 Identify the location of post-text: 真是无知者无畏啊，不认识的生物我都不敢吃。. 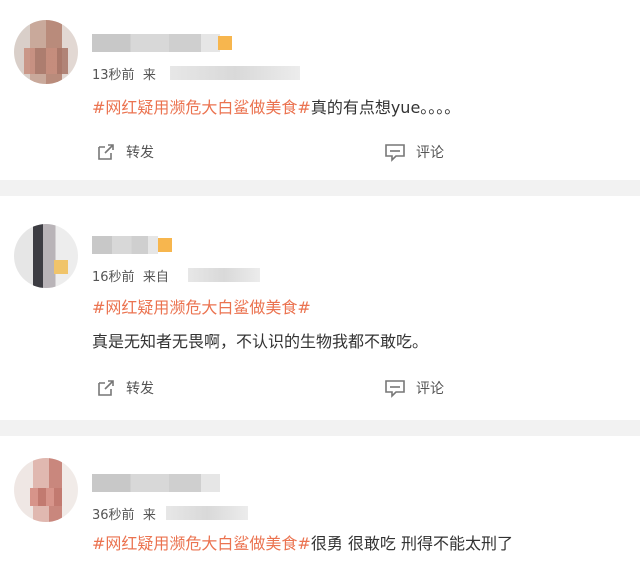
(260, 341).